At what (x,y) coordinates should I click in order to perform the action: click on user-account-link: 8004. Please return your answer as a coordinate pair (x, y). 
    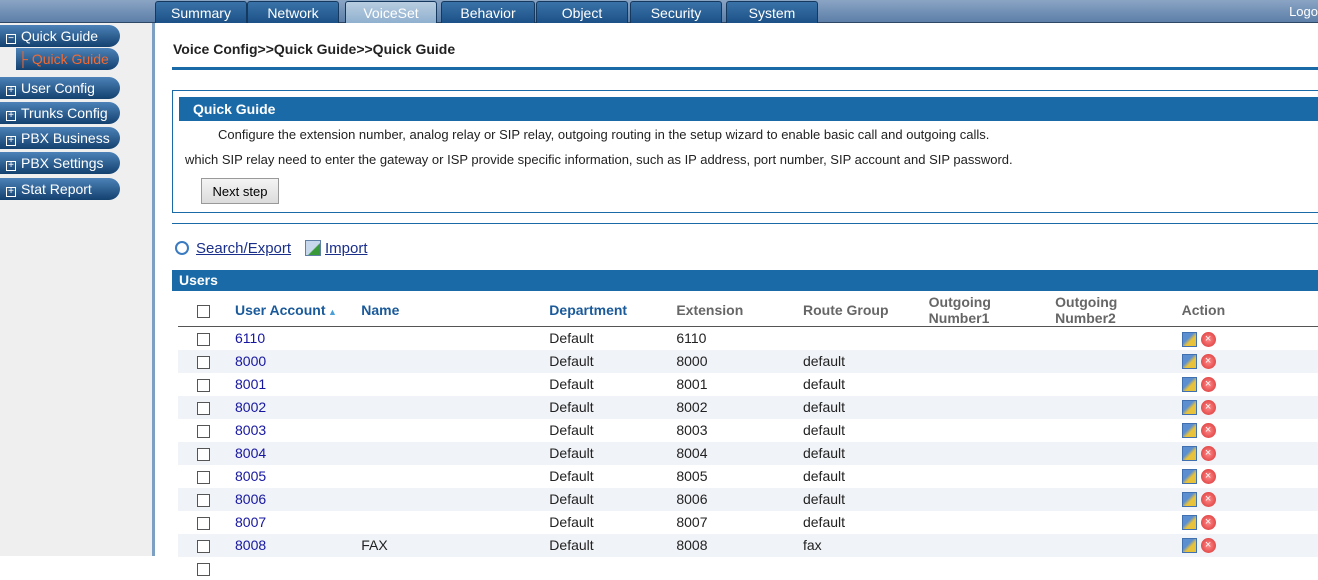
    Looking at the image, I should click on (298, 453).